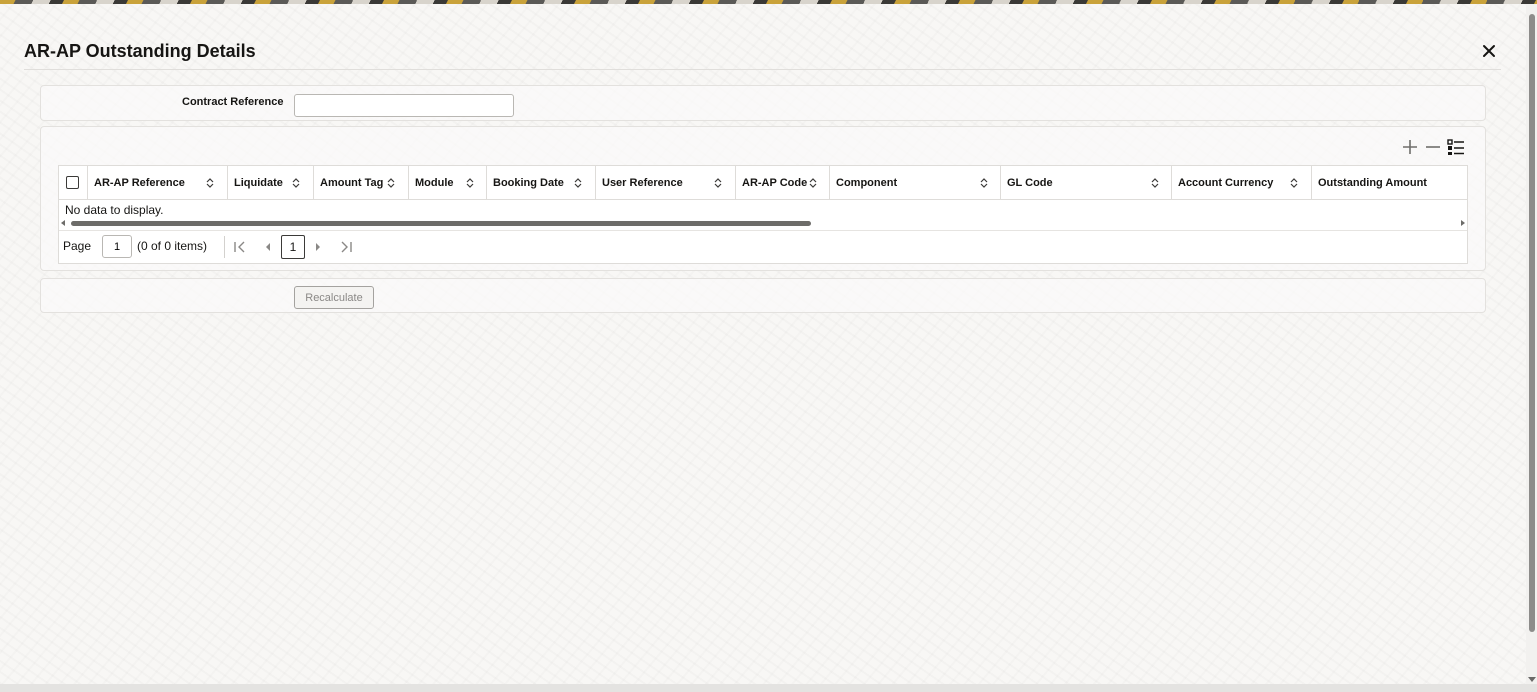 Image resolution: width=1537 pixels, height=692 pixels. I want to click on column-header-label: Liquidate, so click(258, 183).